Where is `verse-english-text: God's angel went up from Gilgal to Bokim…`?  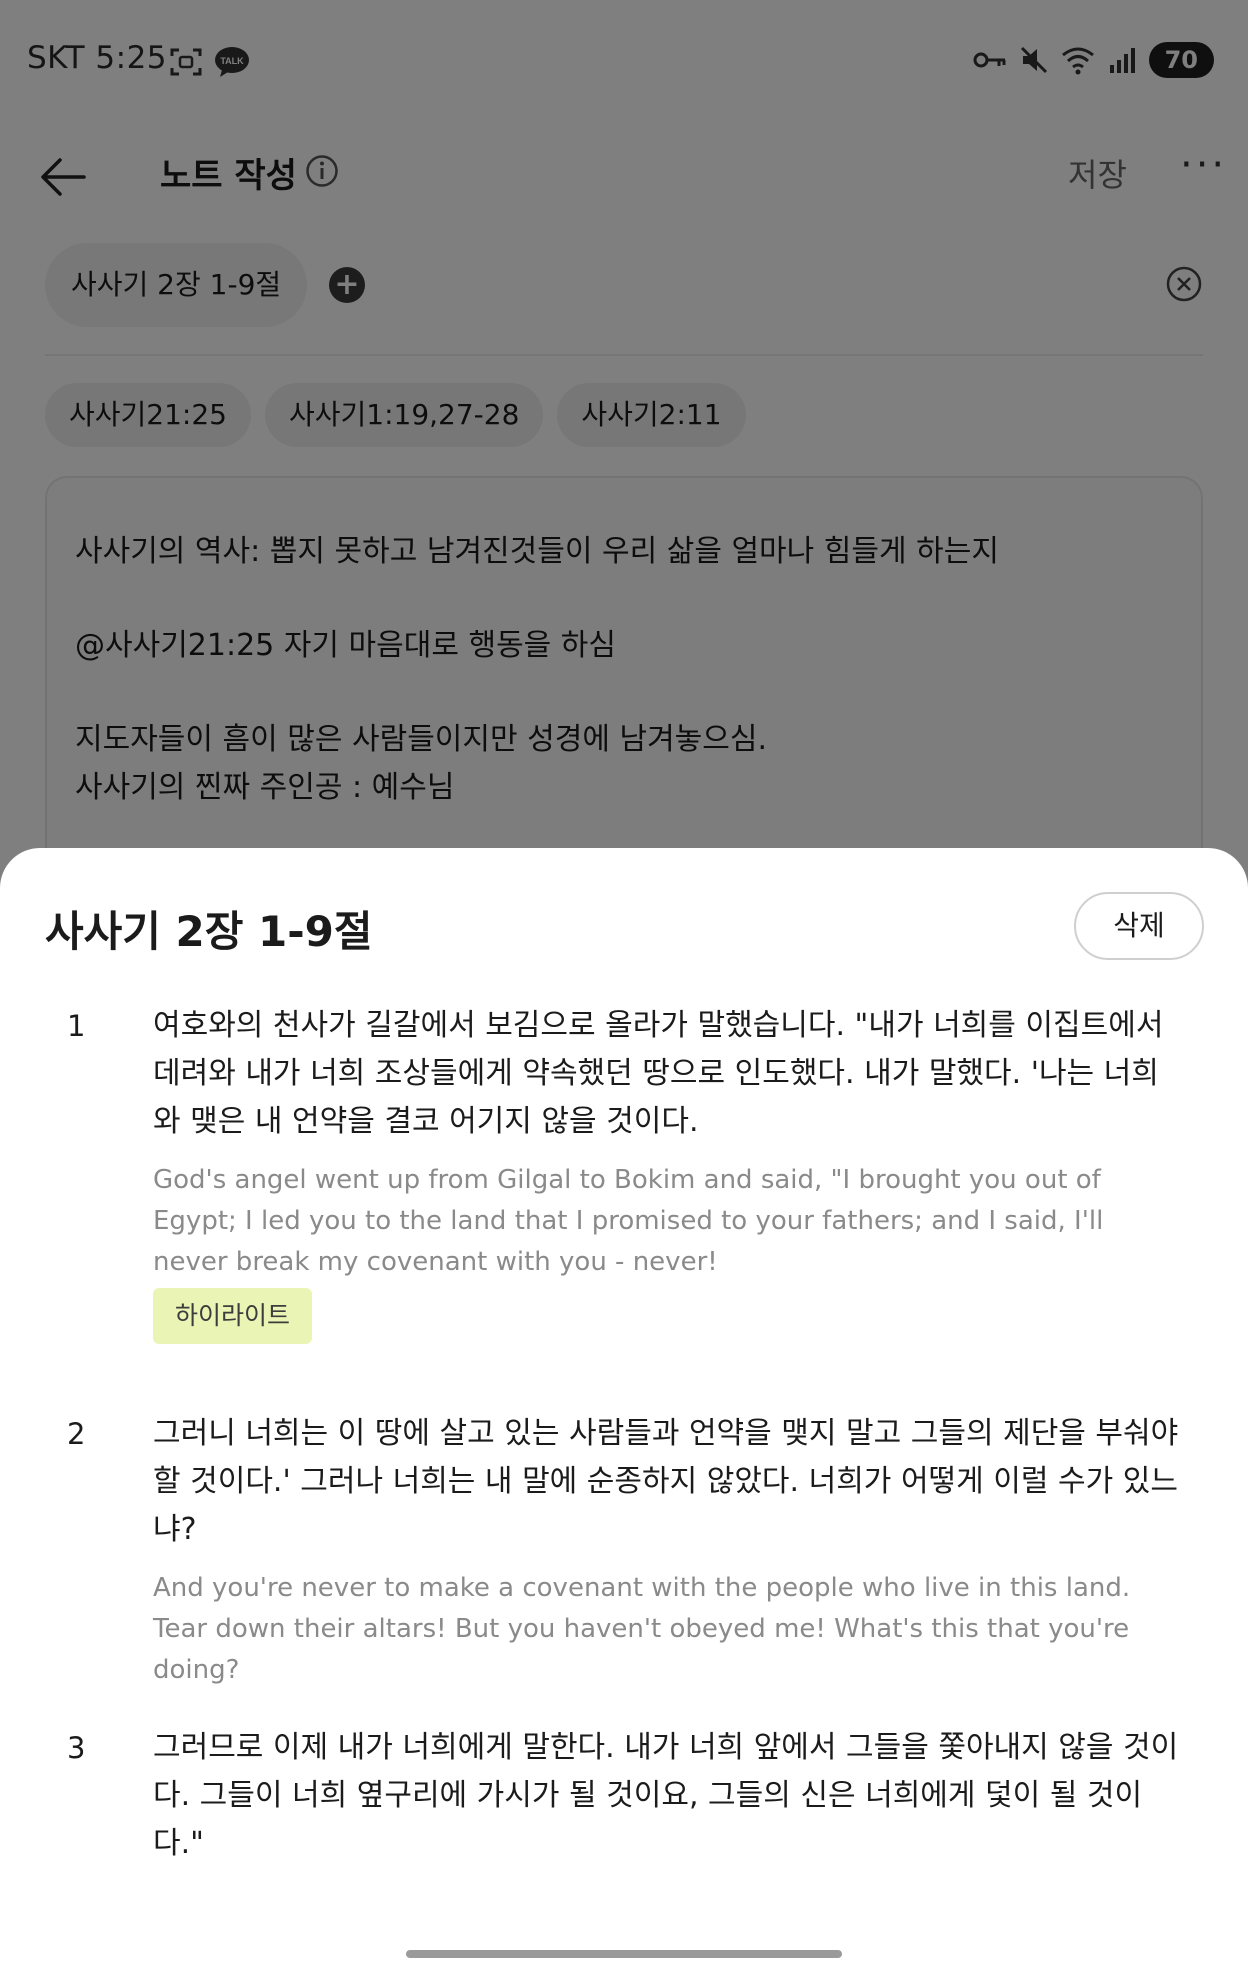
verse-english-text: God's angel went up from Gilgal to Bokim… is located at coordinates (628, 1221).